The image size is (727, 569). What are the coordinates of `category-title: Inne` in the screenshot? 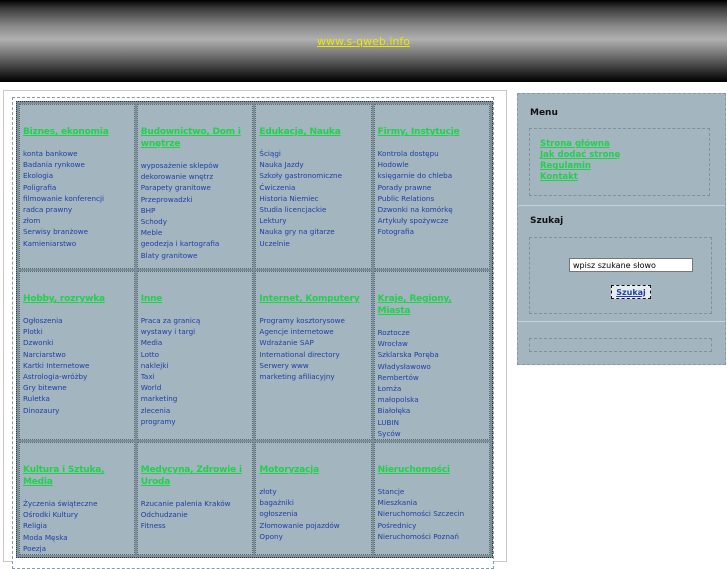 It's located at (195, 299).